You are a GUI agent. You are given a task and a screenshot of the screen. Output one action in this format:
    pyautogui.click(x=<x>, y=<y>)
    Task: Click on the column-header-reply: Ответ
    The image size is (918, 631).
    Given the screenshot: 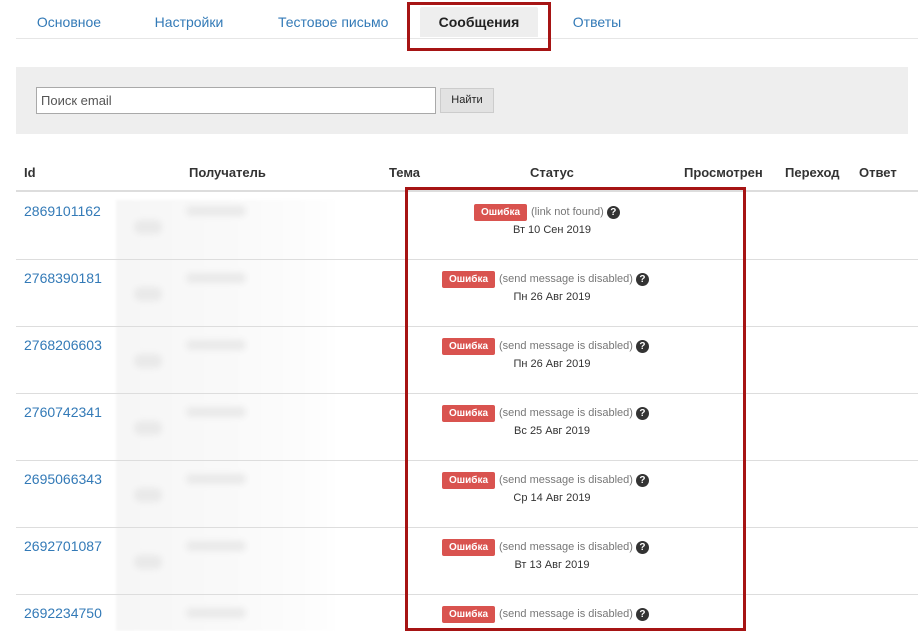 What is the action you would take?
    pyautogui.click(x=878, y=172)
    